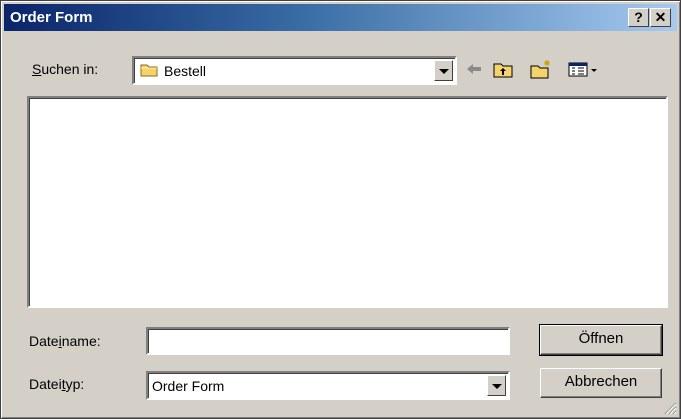  What do you see at coordinates (601, 340) in the screenshot?
I see `open-button: Öffnen` at bounding box center [601, 340].